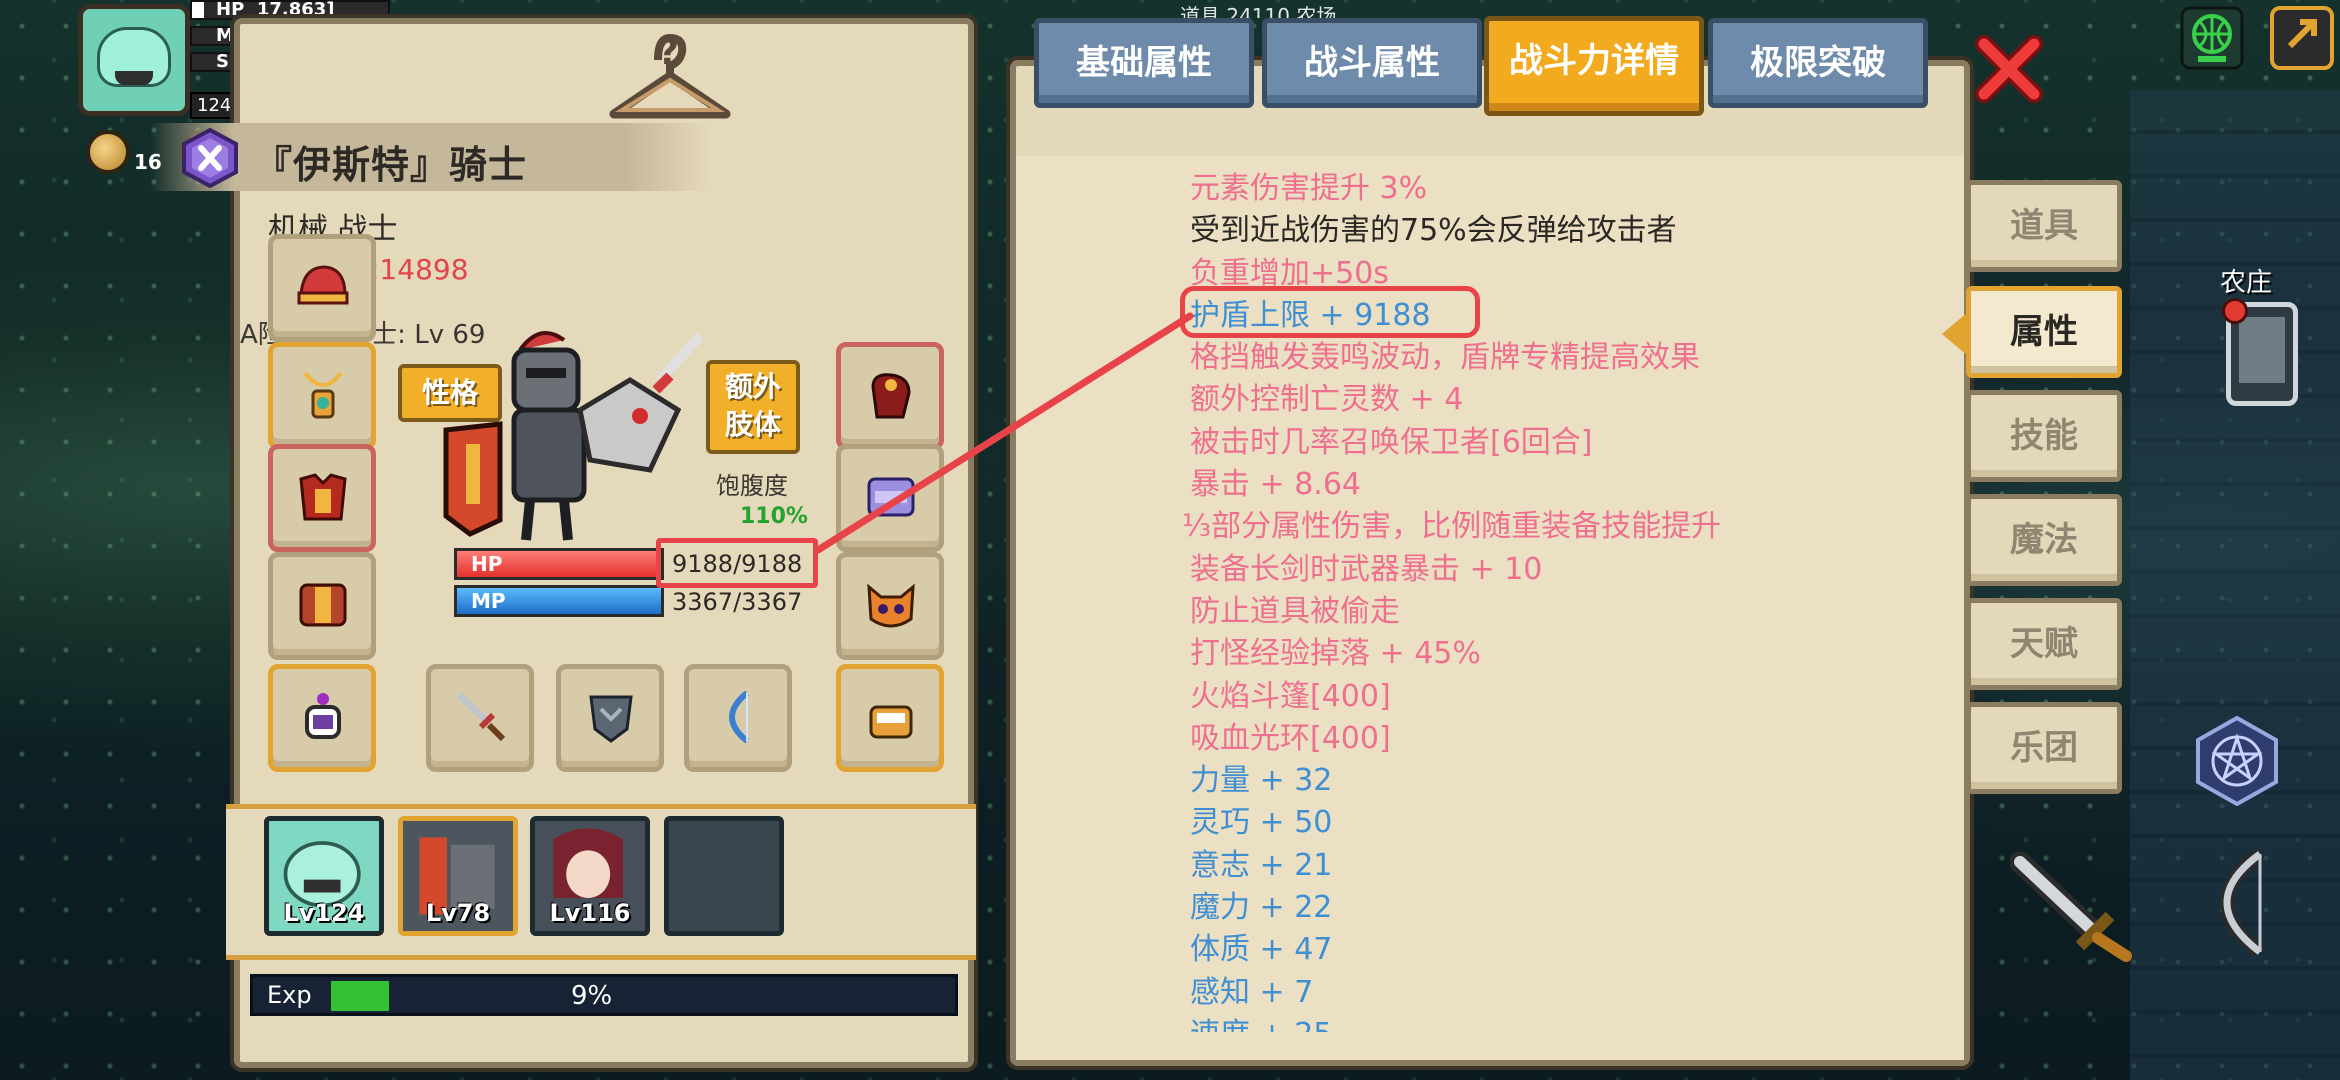 This screenshot has height=1080, width=2340. I want to click on stat-line: 装备长剑时武器暴击 + 10, so click(1366, 569).